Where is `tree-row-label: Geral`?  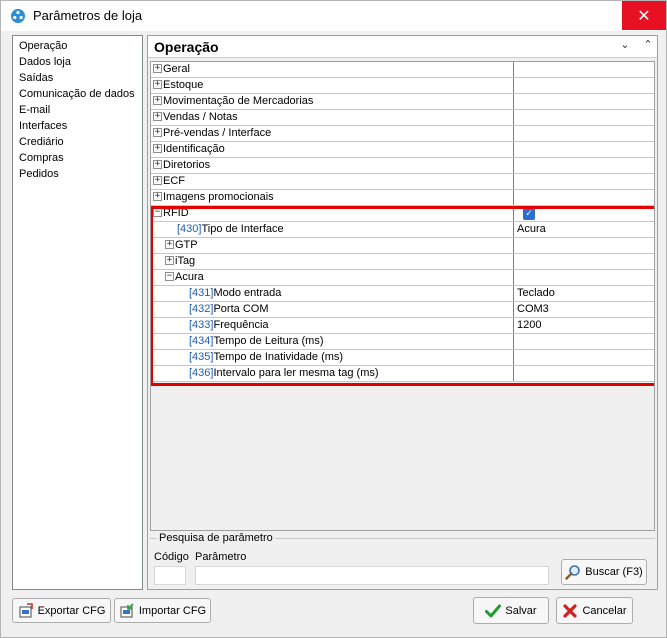
tree-row-label: Geral is located at coordinates (176, 69).